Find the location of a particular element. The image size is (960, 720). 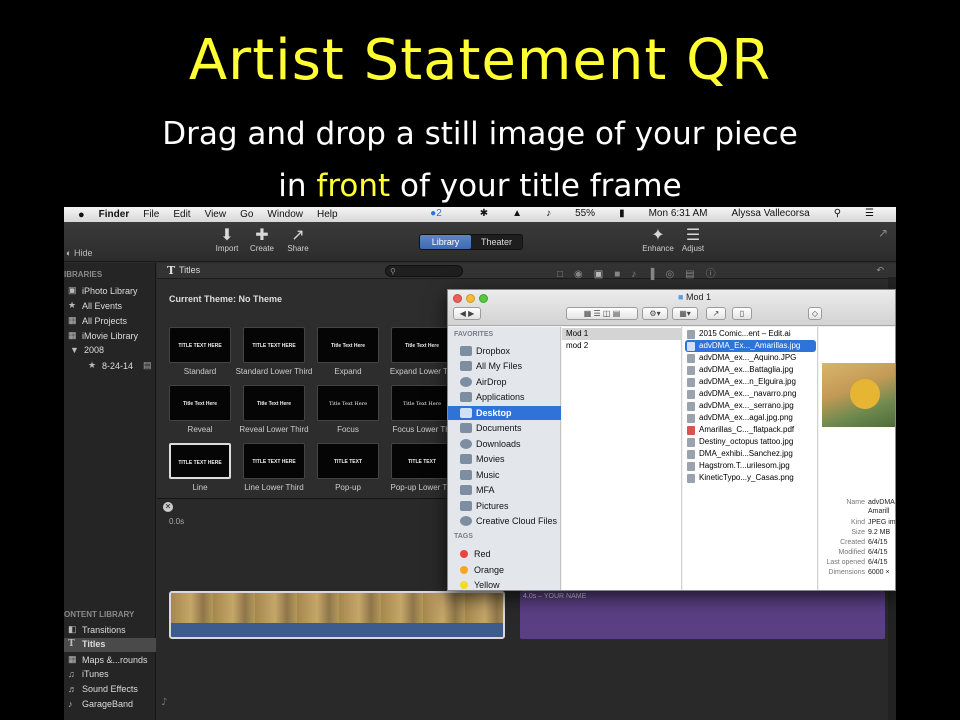

file-row: Amarillas_C..._flatpack.pdf is located at coordinates (750, 430).